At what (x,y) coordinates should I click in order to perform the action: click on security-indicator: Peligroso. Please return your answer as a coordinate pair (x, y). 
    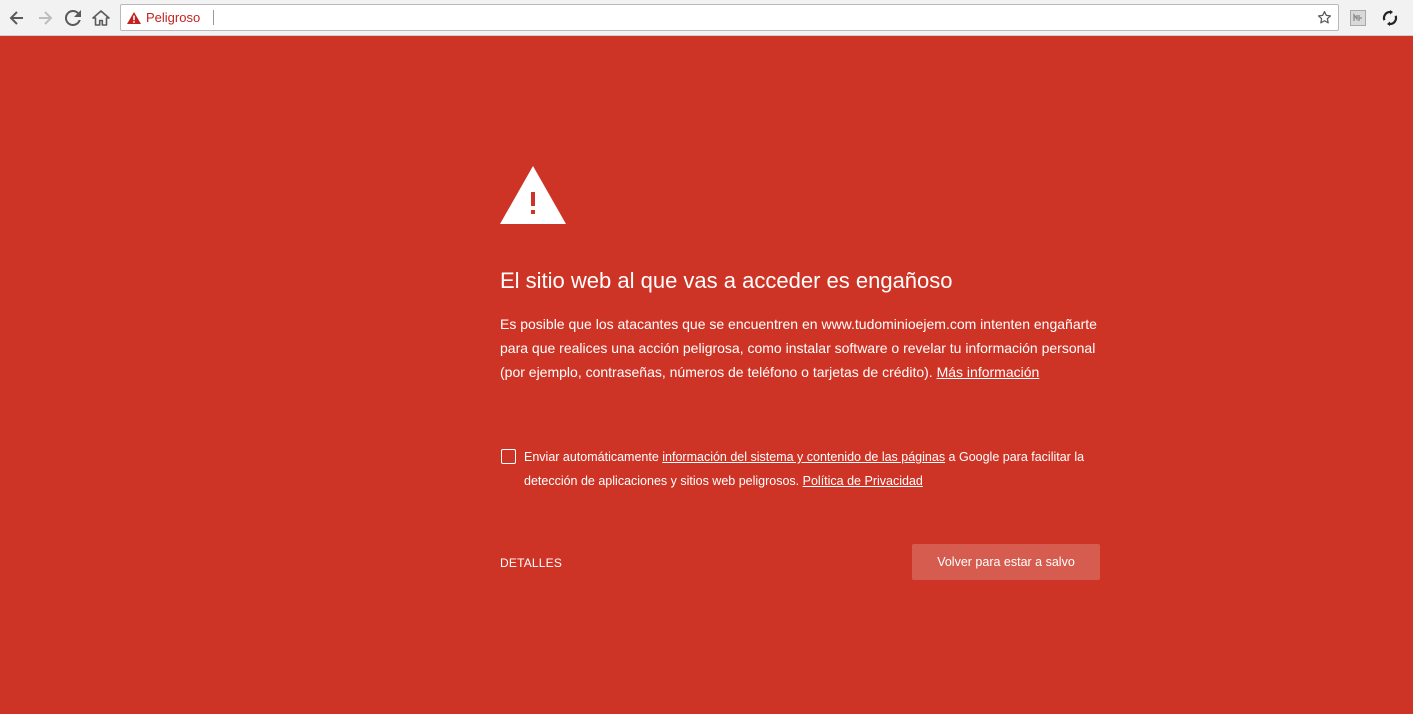
    Looking at the image, I should click on (163, 17).